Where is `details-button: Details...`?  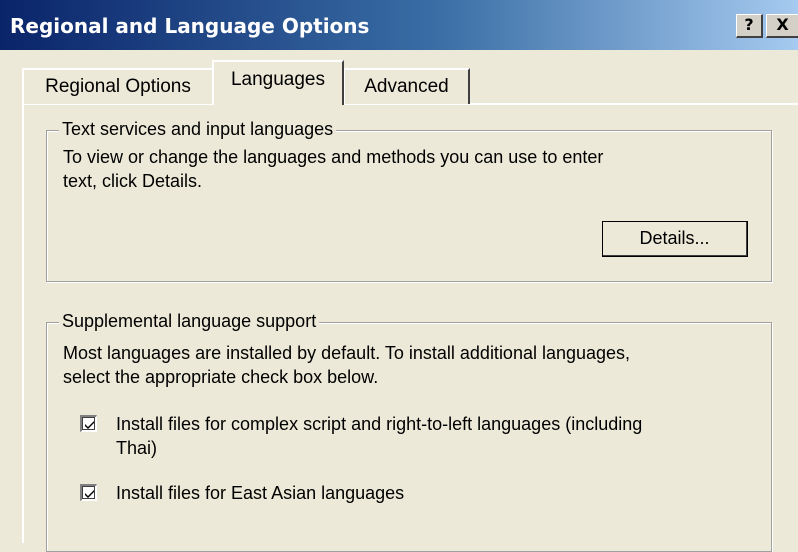 details-button: Details... is located at coordinates (675, 239).